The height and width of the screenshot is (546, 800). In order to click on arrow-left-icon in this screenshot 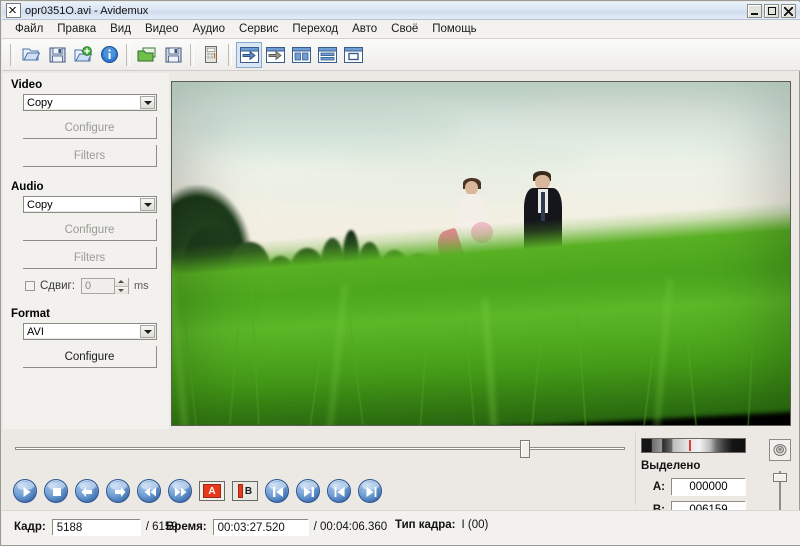, I will do `click(86, 492)`.